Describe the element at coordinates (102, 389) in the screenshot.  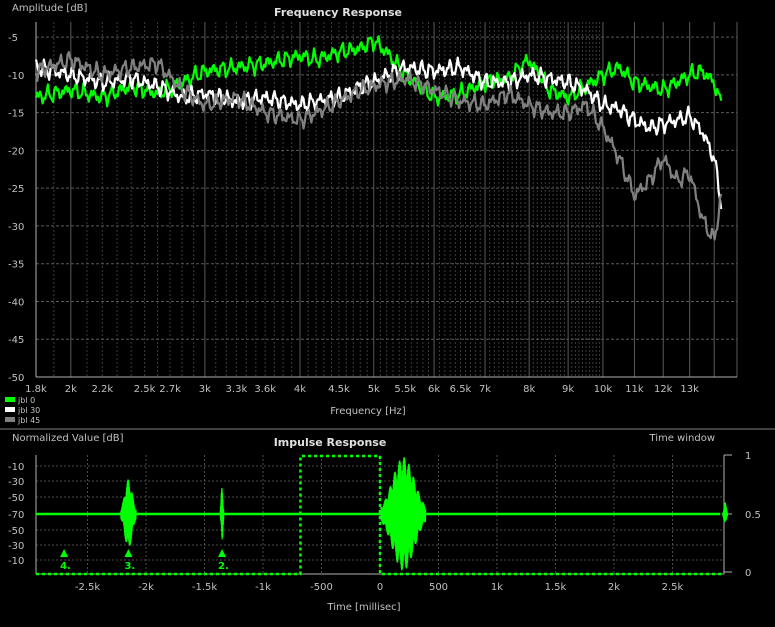
I see `fr-x-tick-label: 2.2k` at that location.